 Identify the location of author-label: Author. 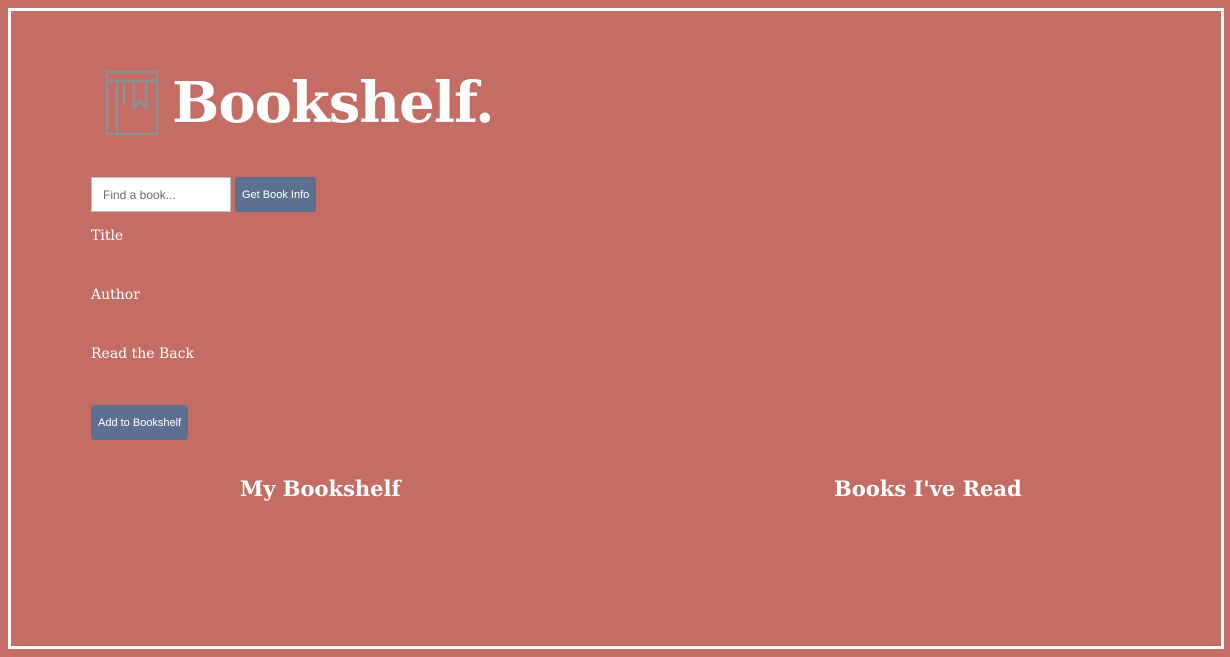
(115, 295).